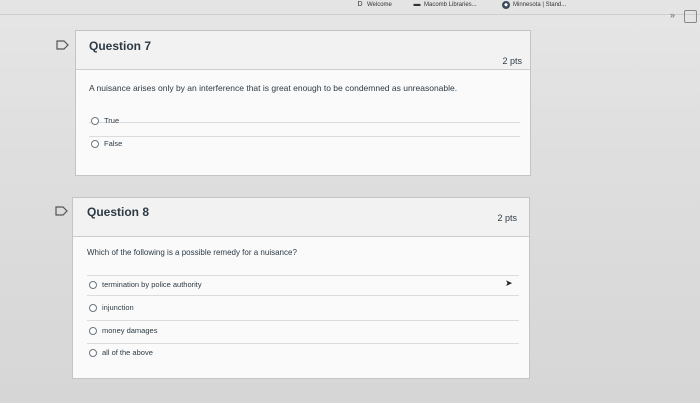 This screenshot has width=700, height=403. I want to click on answer-option-false: False, so click(106, 143).